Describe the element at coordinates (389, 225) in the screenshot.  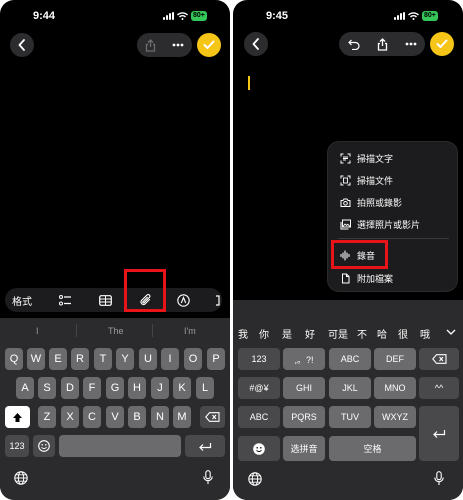
I see `menu-item-label: 選擇照片或影片` at that location.